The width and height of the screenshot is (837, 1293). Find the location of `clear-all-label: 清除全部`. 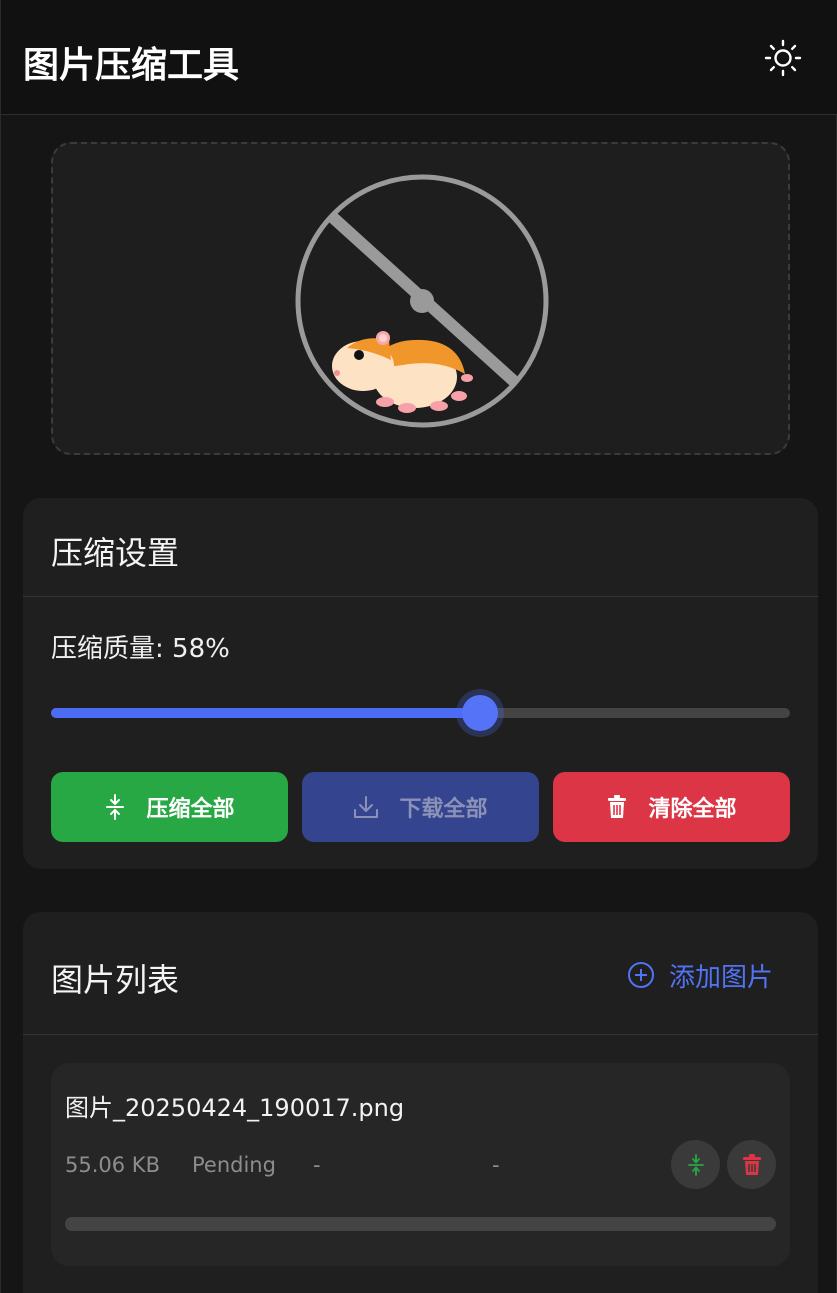

clear-all-label: 清除全部 is located at coordinates (692, 809).